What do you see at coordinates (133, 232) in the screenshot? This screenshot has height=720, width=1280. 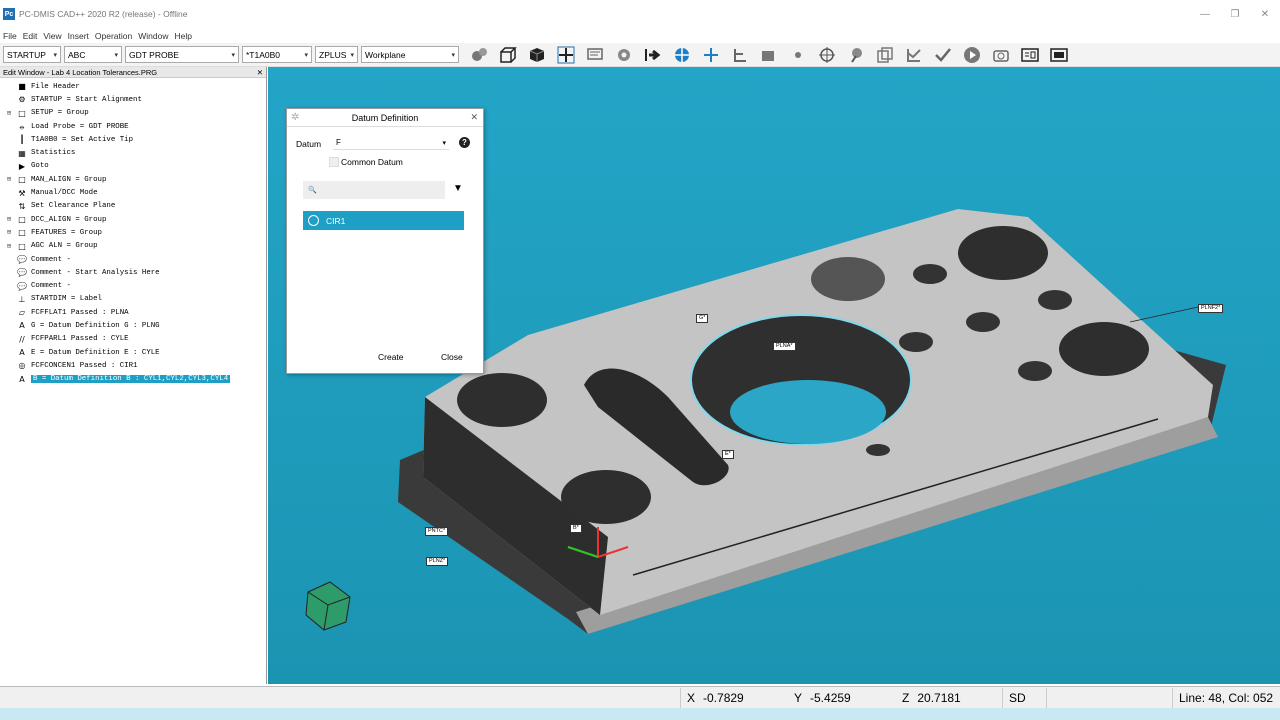 I see `tree-item: ⊞ □ FEATURES = Group` at bounding box center [133, 232].